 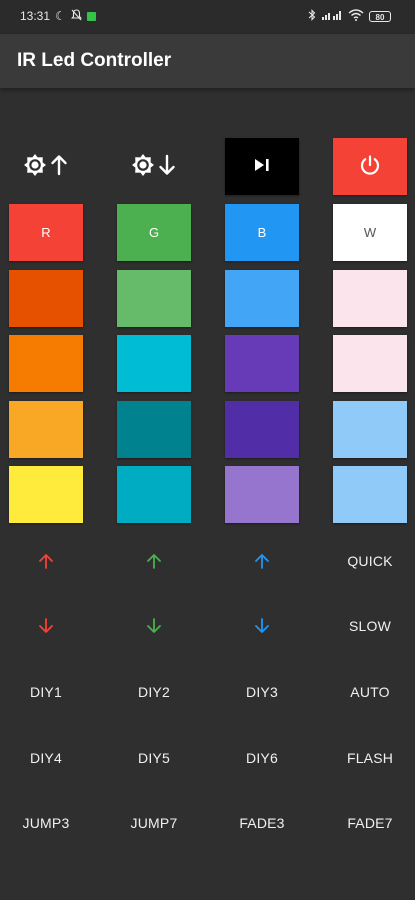 I want to click on color-button-dark-orange, so click(x=46, y=298).